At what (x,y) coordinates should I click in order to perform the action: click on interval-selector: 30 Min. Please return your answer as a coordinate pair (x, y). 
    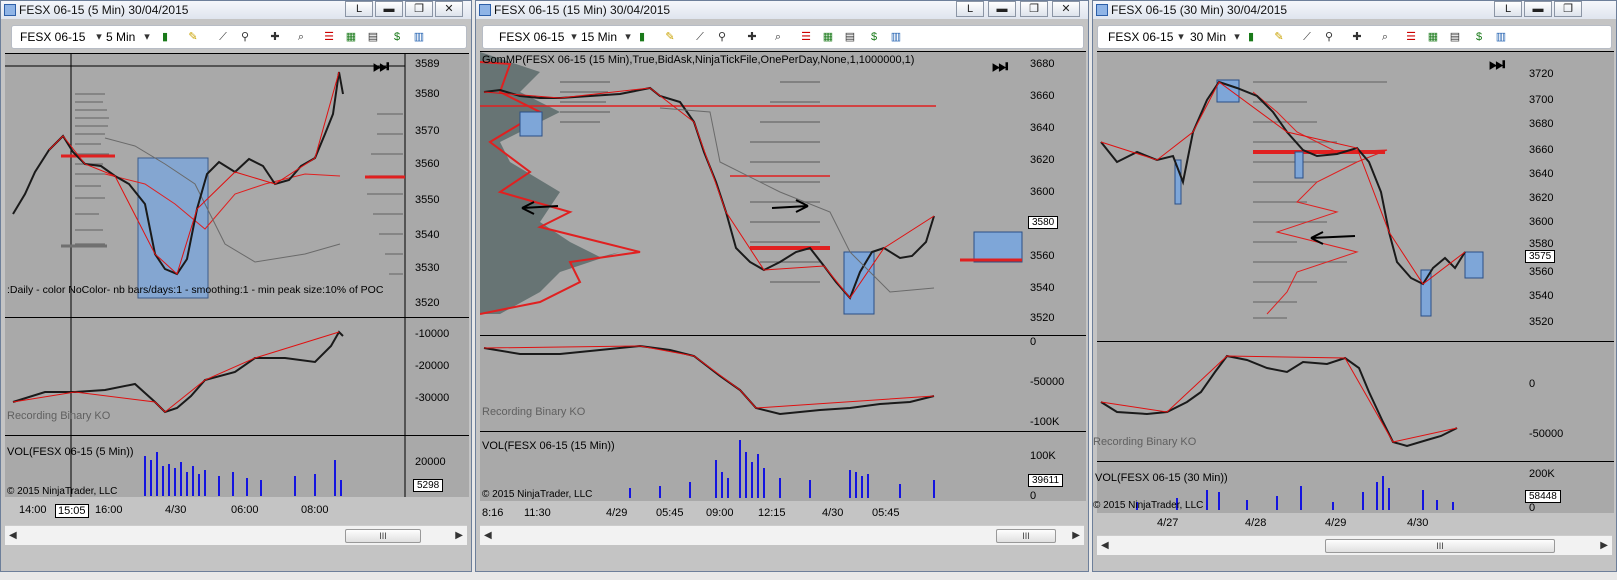
    Looking at the image, I should click on (1208, 37).